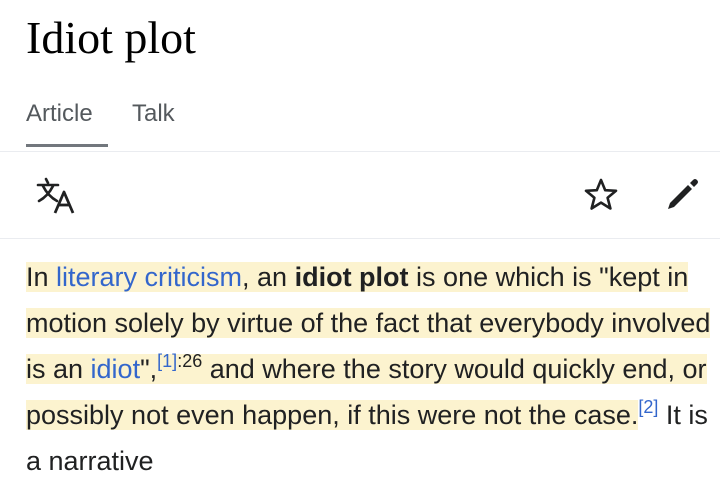  What do you see at coordinates (41, 277) in the screenshot?
I see `body-text: In` at bounding box center [41, 277].